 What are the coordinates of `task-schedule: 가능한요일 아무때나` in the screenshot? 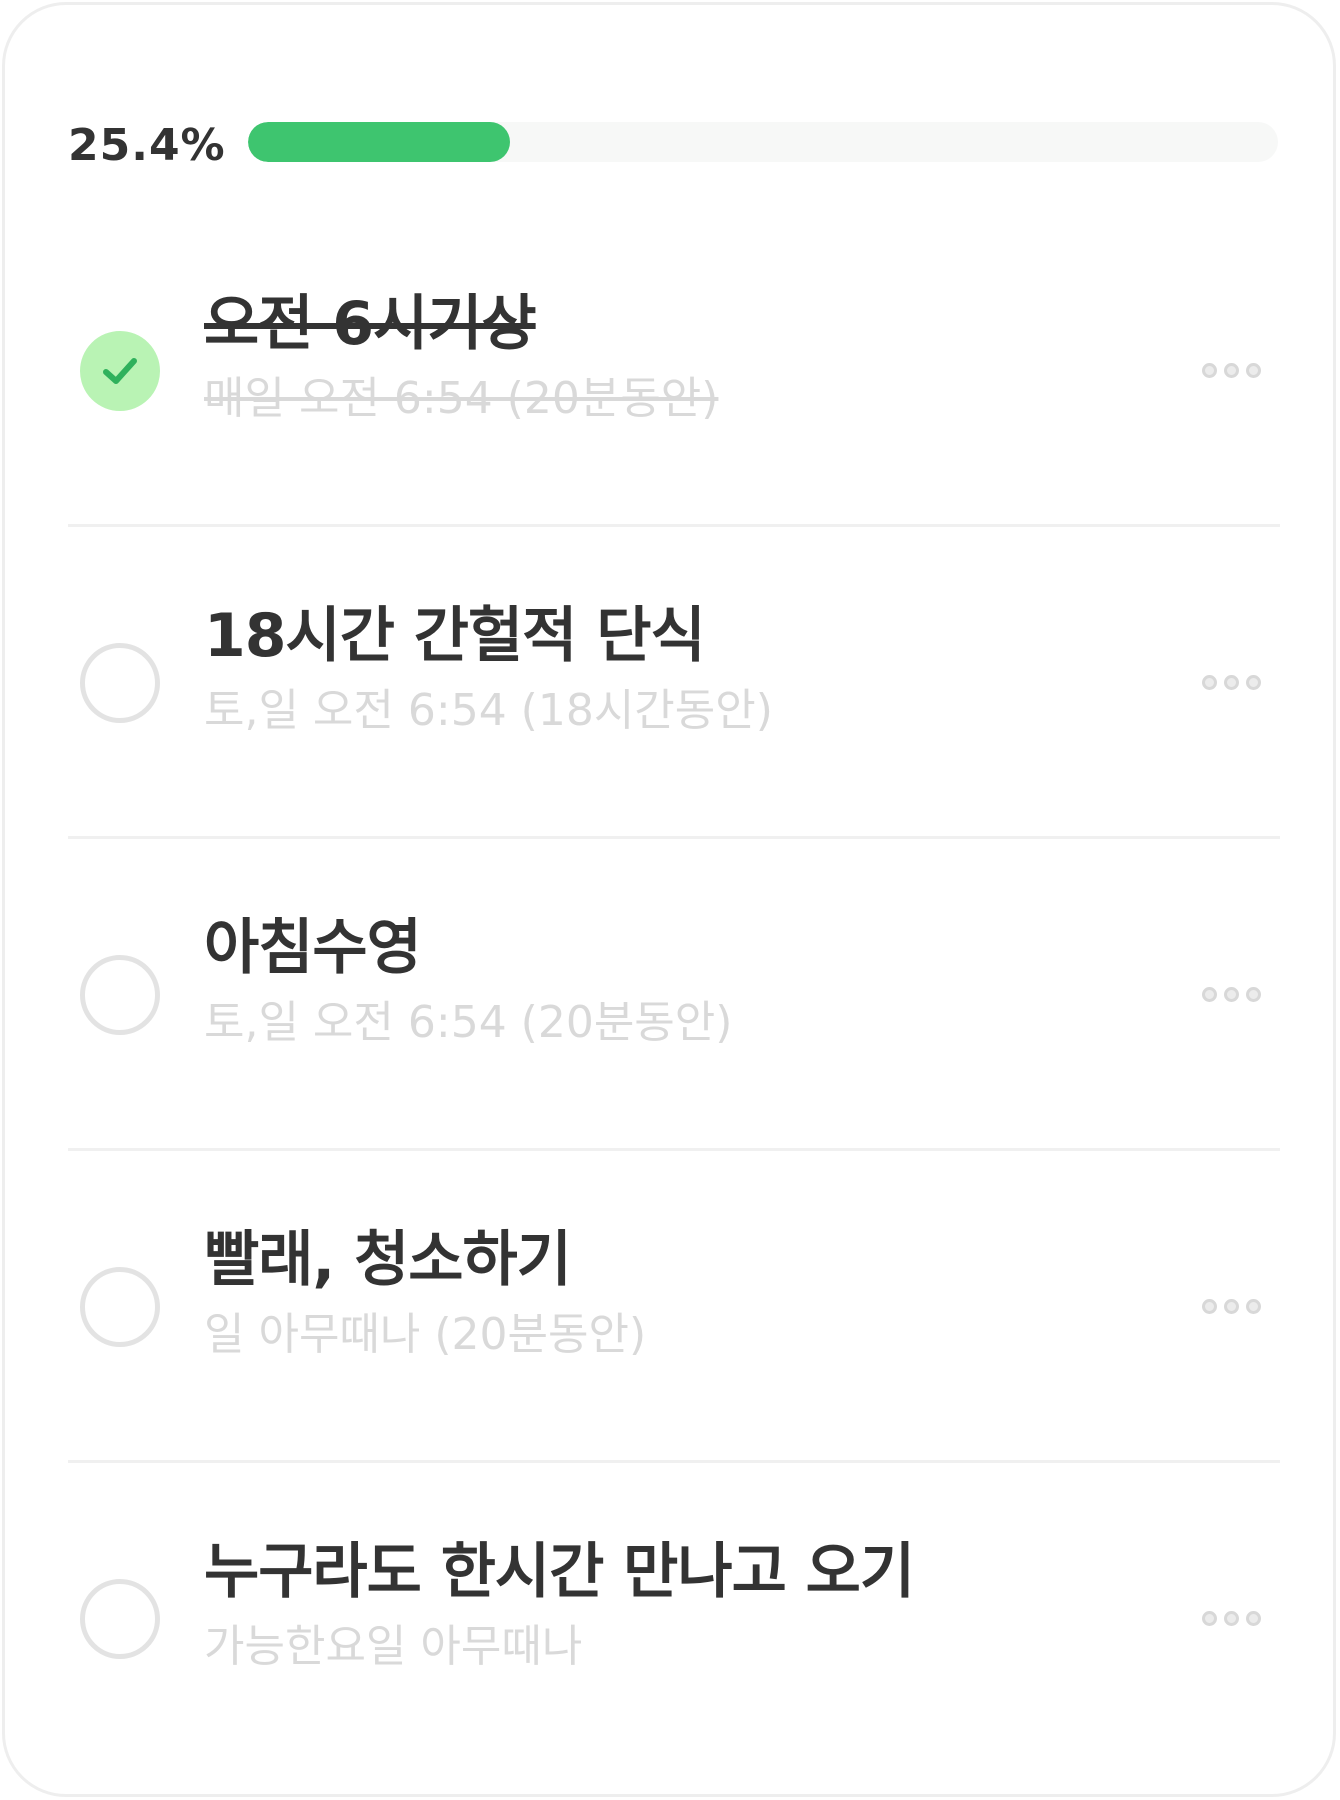 It's located at (393, 1646).